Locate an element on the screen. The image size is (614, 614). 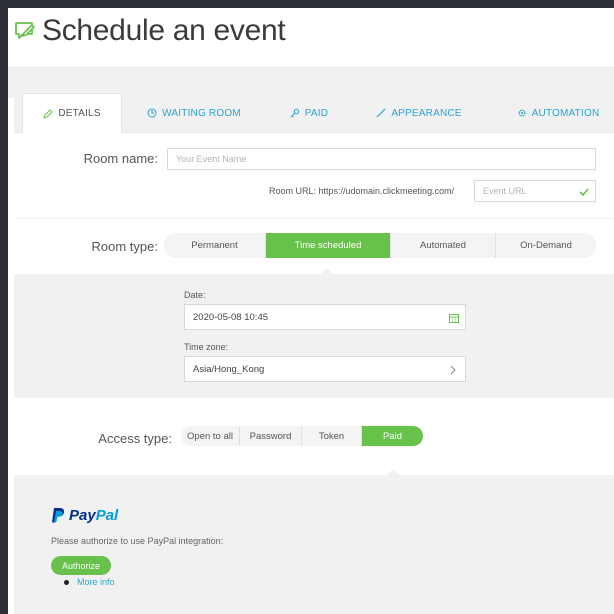
access-paid: Paid is located at coordinates (392, 436).